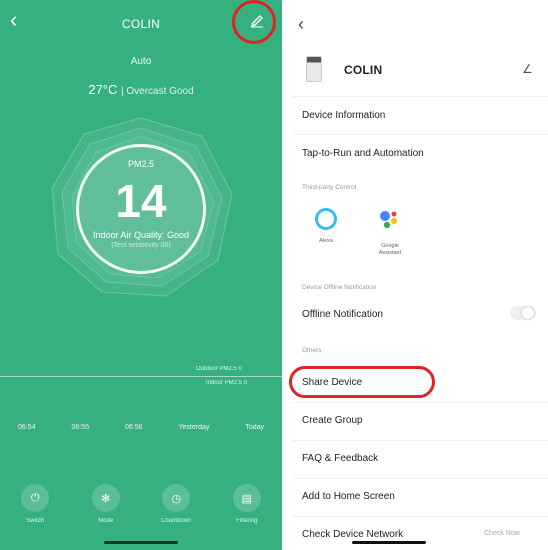  What do you see at coordinates (247, 521) in the screenshot?
I see `filtering-label: Filtering` at bounding box center [247, 521].